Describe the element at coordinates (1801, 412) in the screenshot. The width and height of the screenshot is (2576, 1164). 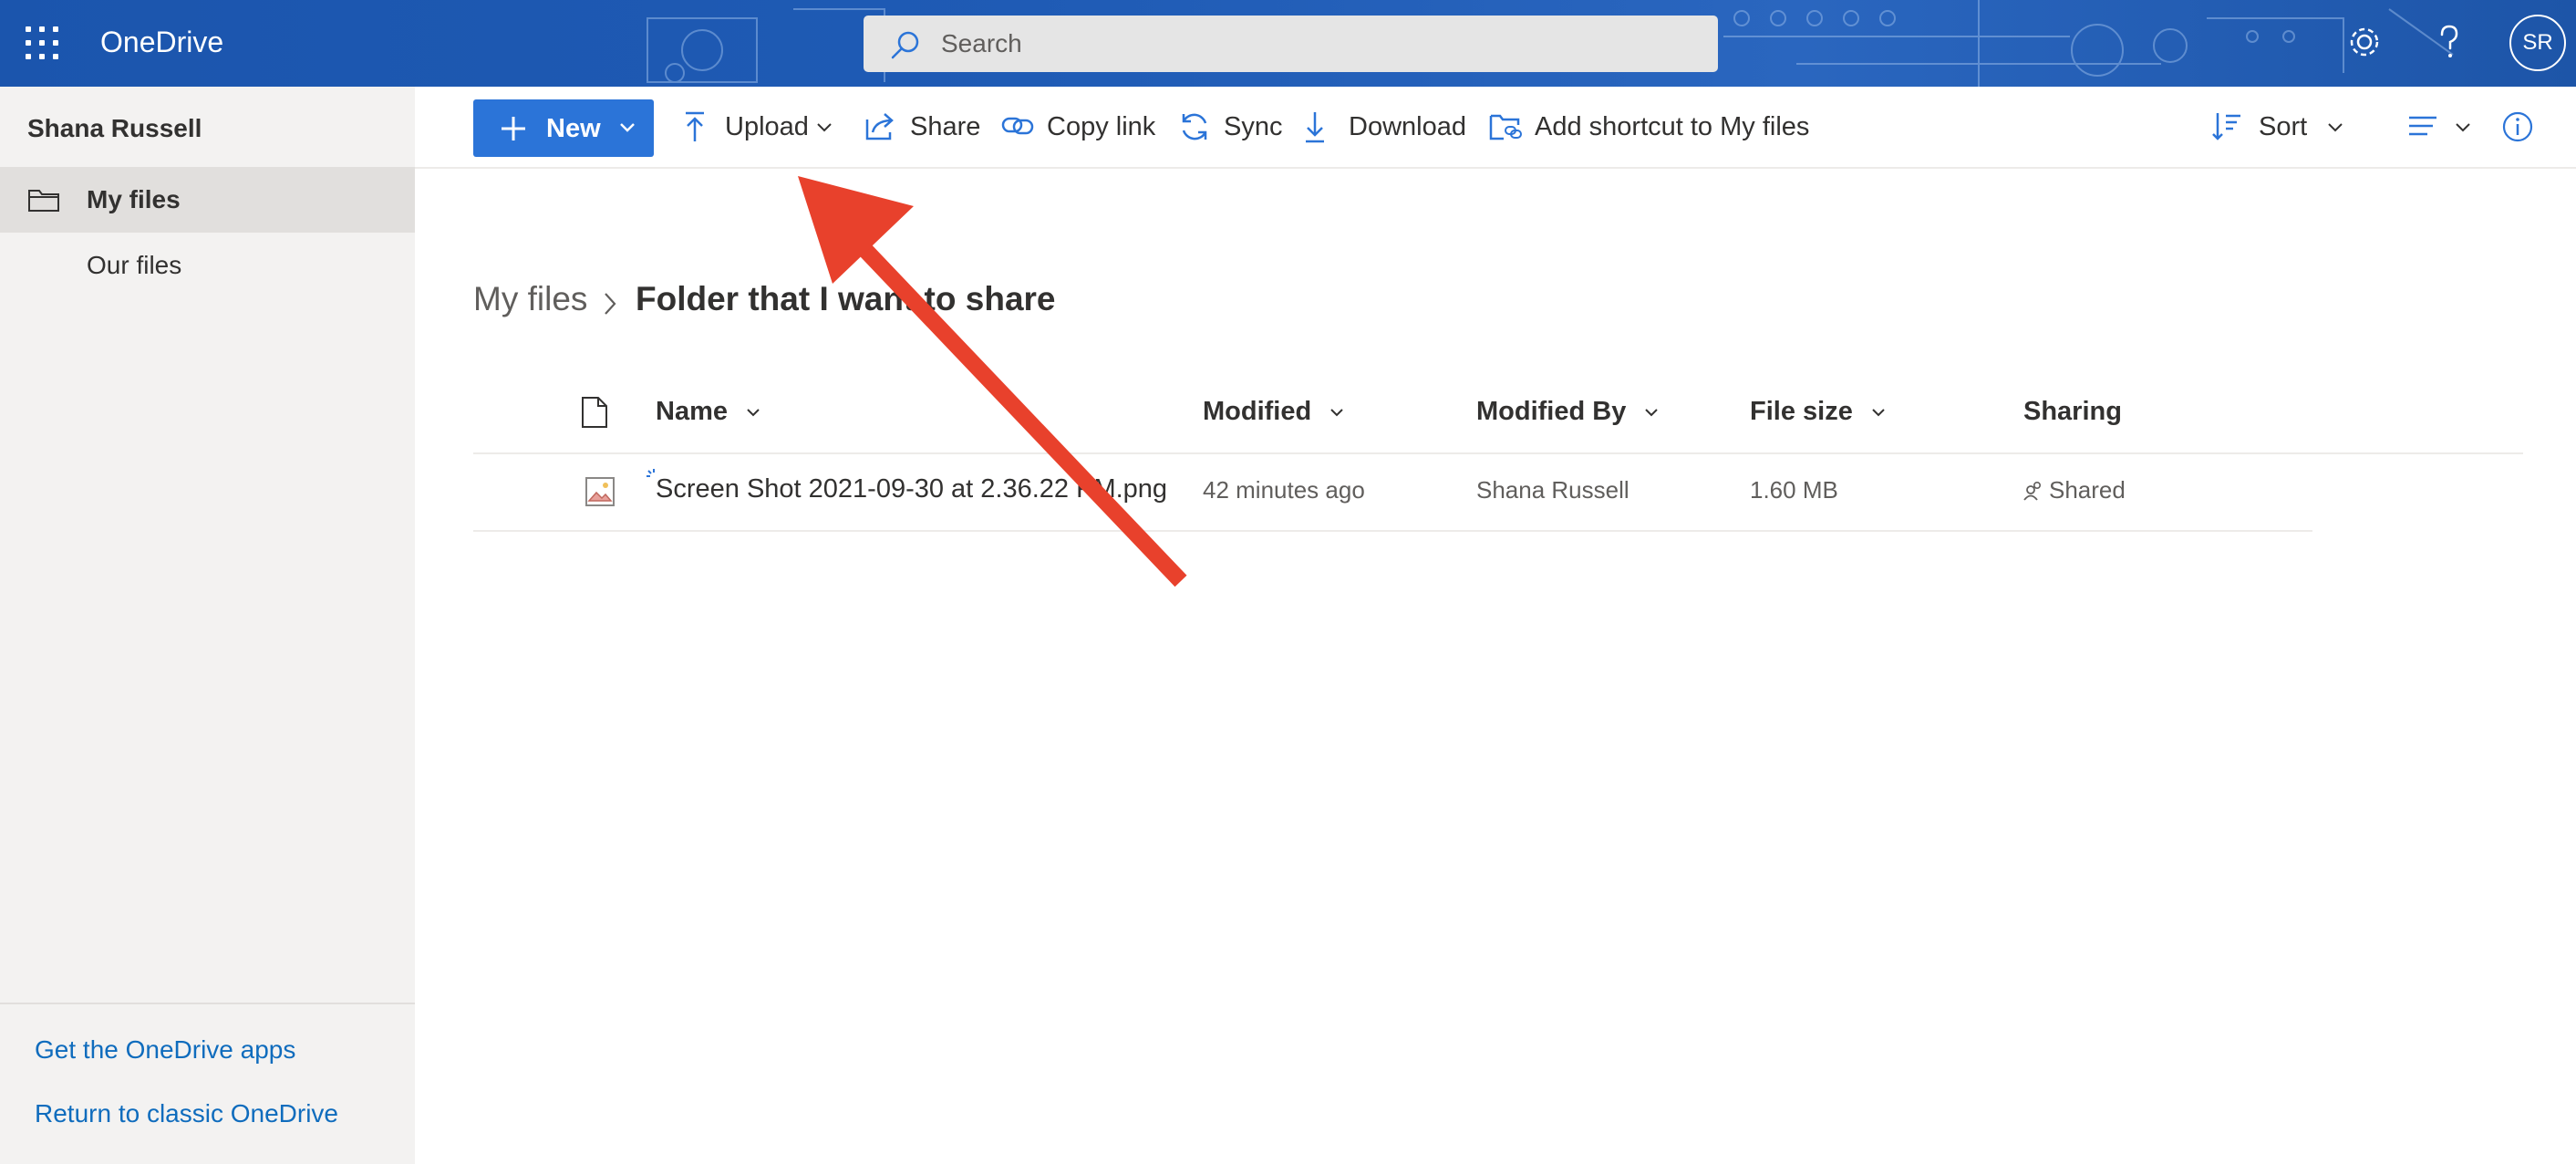
I see `column-label: File size` at that location.